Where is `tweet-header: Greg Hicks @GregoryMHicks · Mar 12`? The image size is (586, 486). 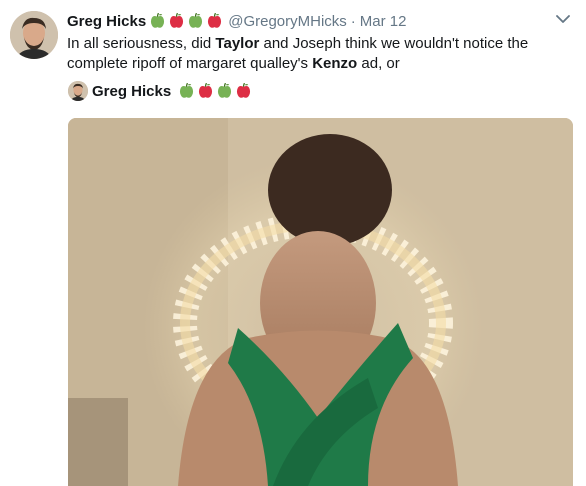 tweet-header: Greg Hicks @GregoryMHicks · Mar 12 is located at coordinates (306, 21).